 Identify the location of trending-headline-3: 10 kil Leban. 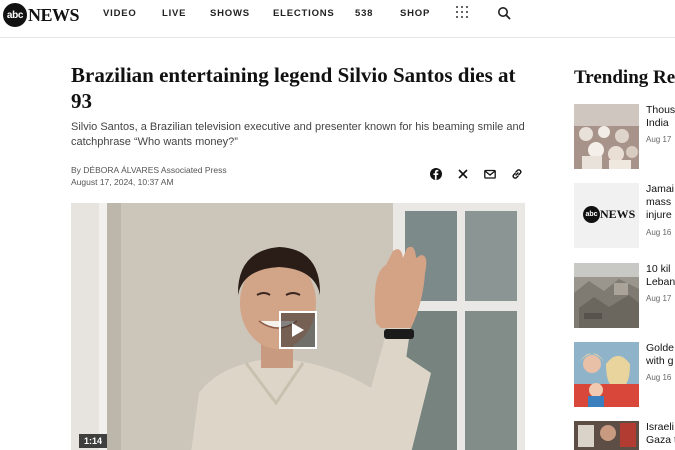
(660, 276).